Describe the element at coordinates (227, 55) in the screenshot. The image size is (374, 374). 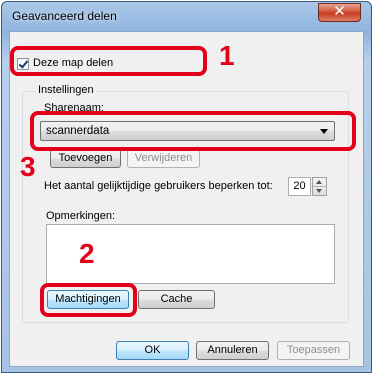
I see `callout-number-1: 1` at that location.